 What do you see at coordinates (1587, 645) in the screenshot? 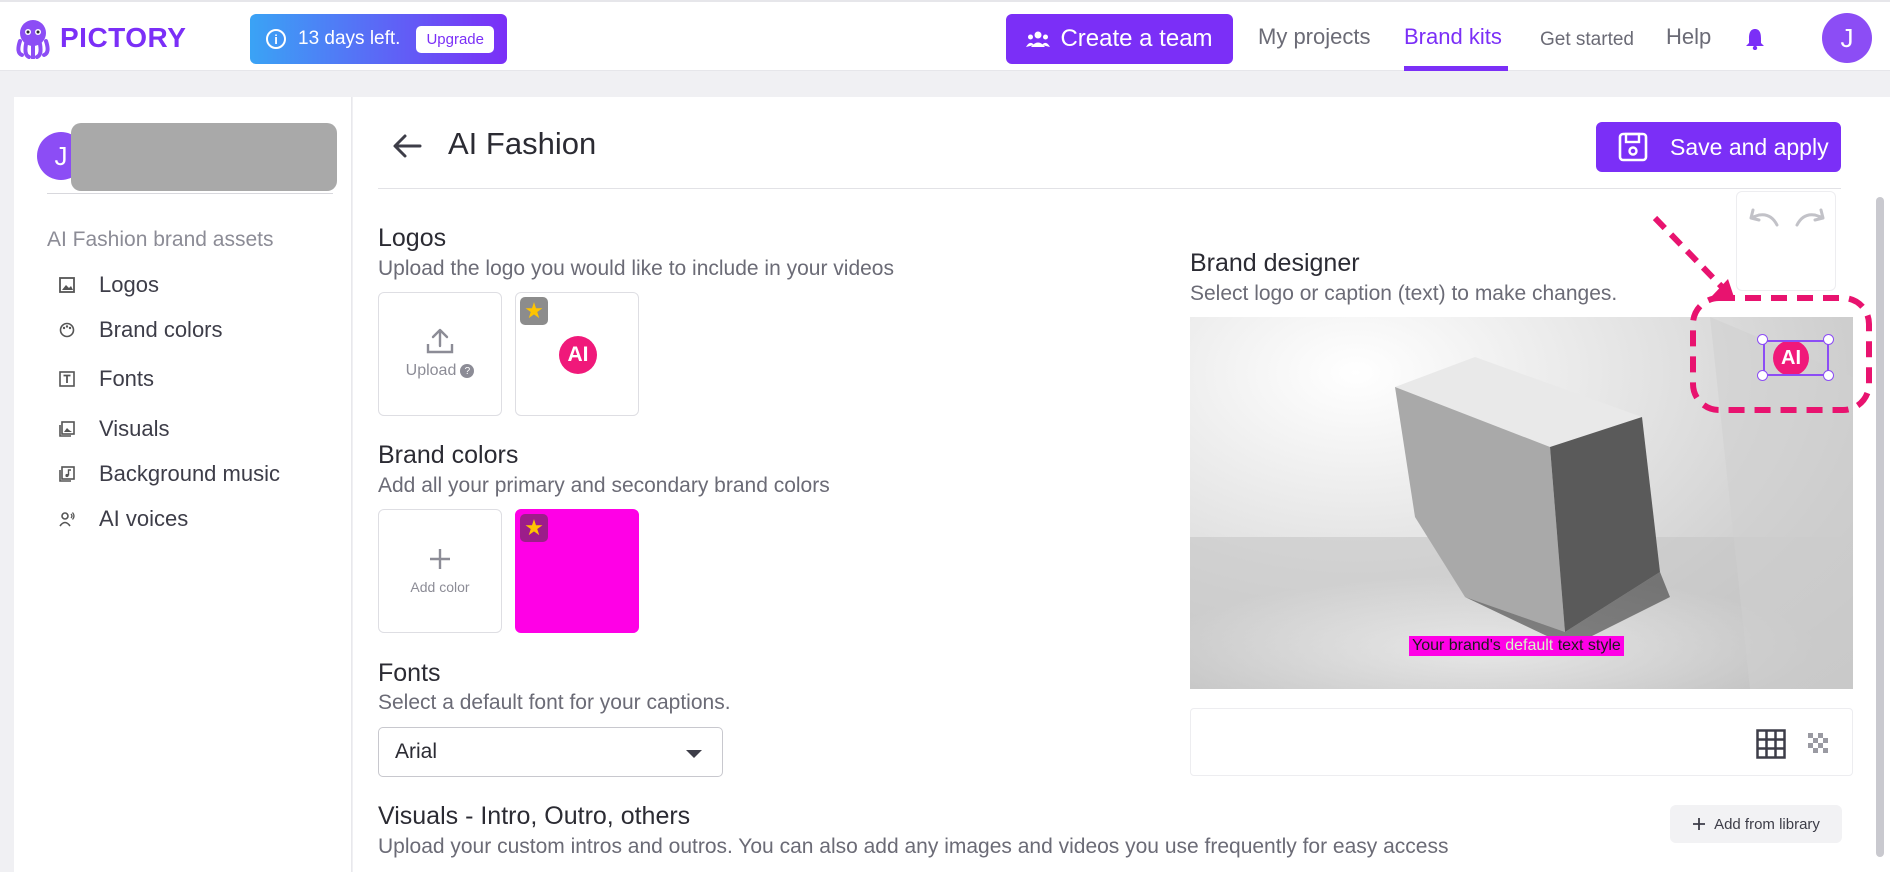
I see `caption-text-end: text style` at bounding box center [1587, 645].